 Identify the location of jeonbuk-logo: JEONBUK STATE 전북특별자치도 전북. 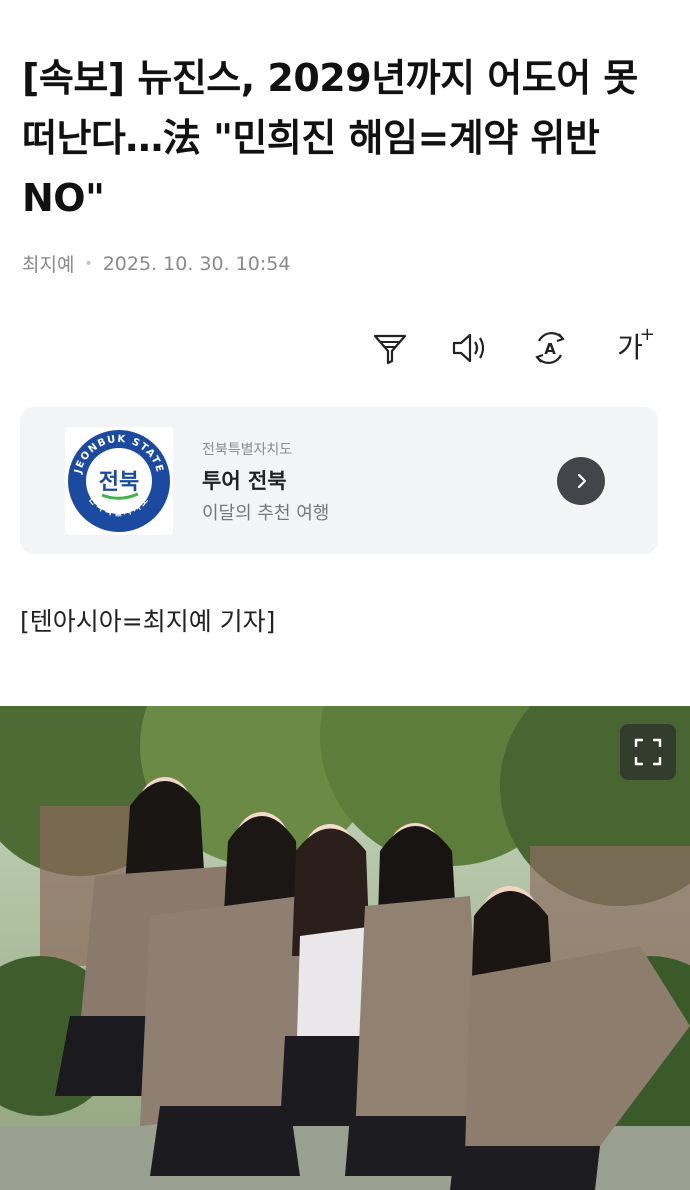
(119, 481).